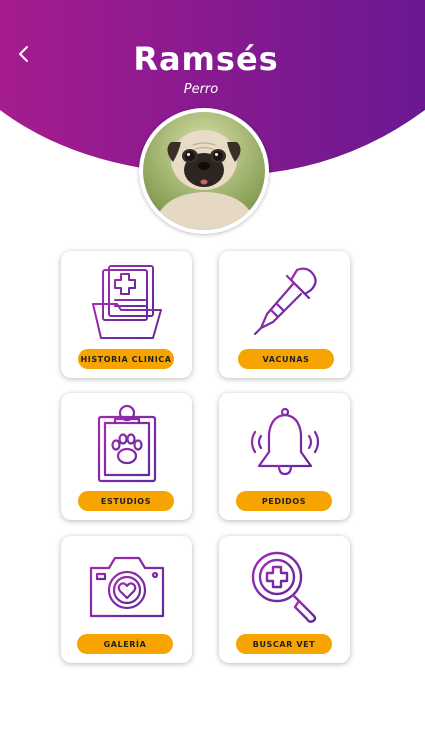  What do you see at coordinates (126, 587) in the screenshot?
I see `camera-icon` at bounding box center [126, 587].